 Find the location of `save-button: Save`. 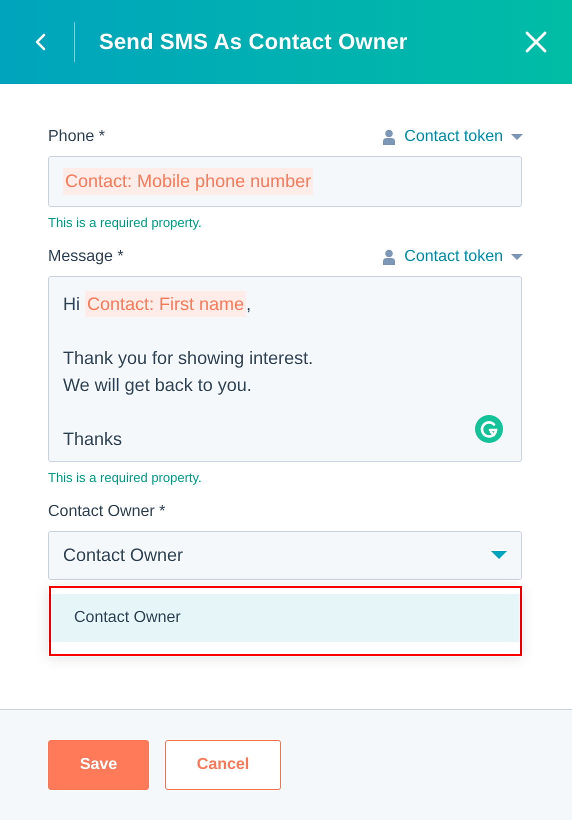

save-button: Save is located at coordinates (98, 765).